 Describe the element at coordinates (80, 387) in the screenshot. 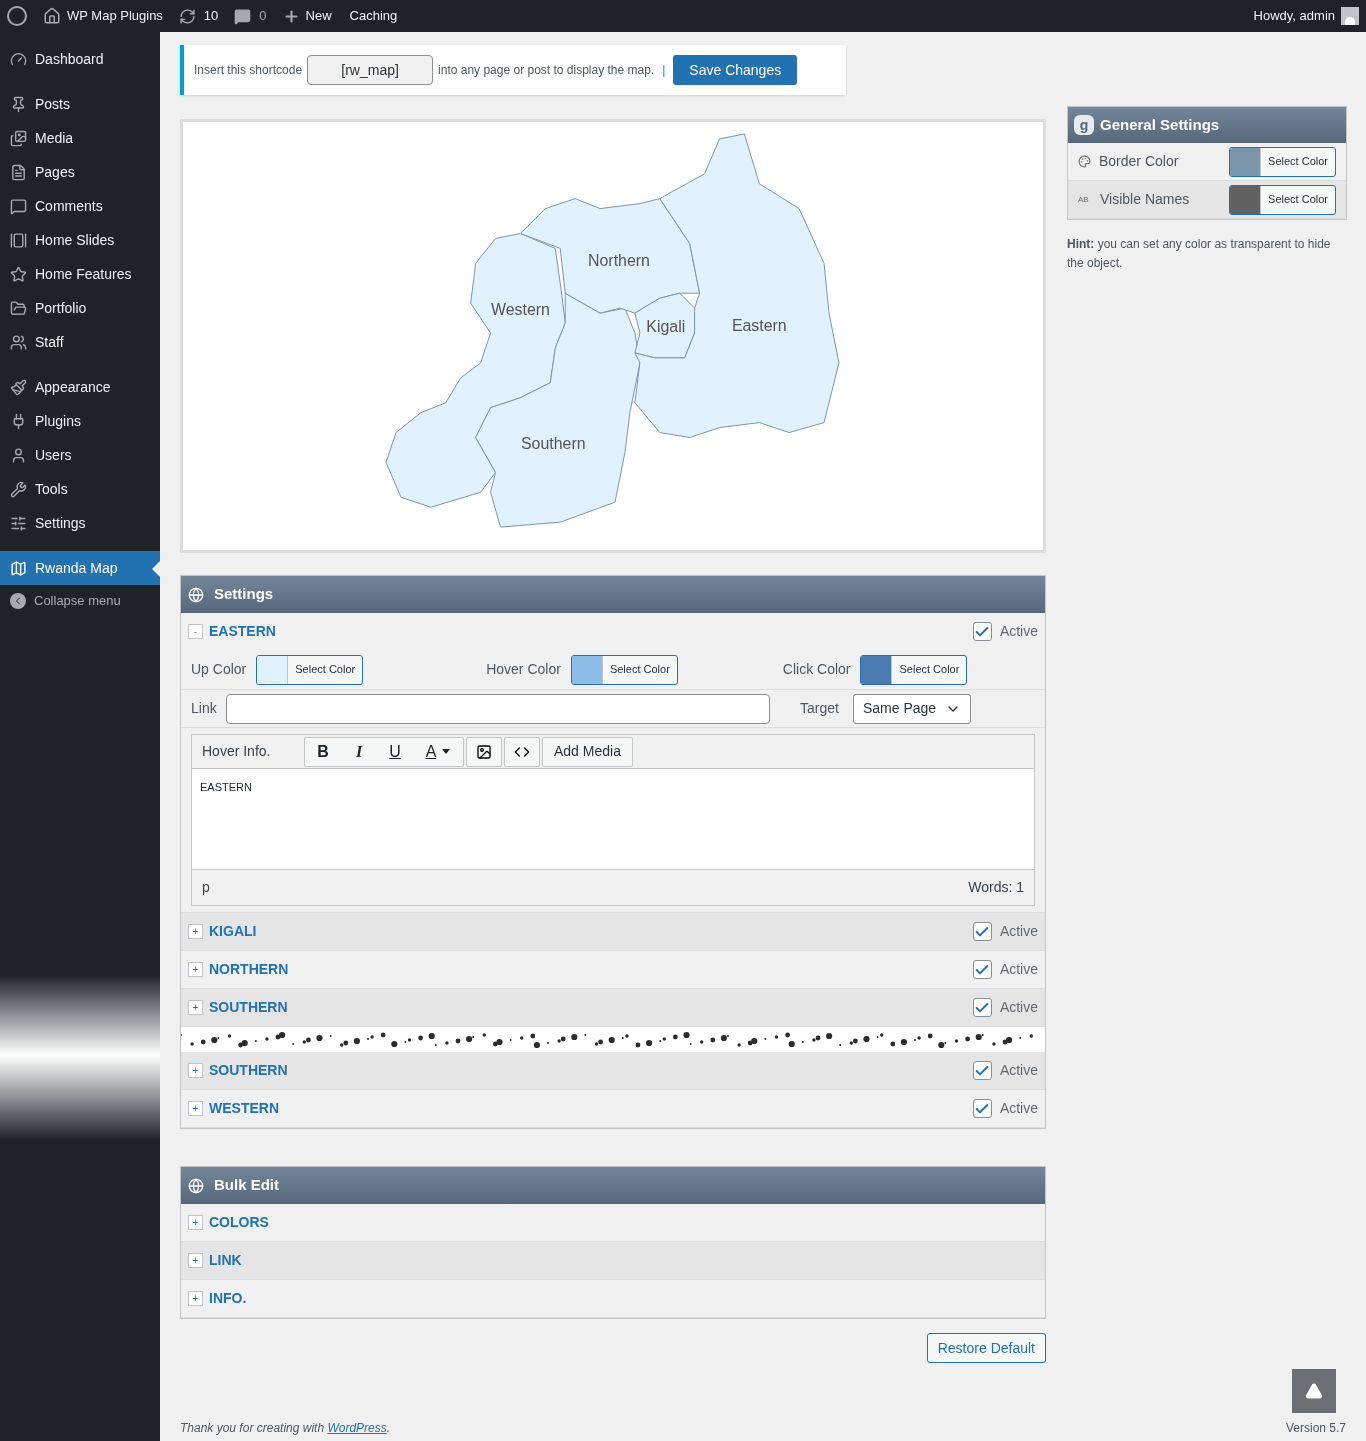

I see `sidebar-item: Appearance` at that location.